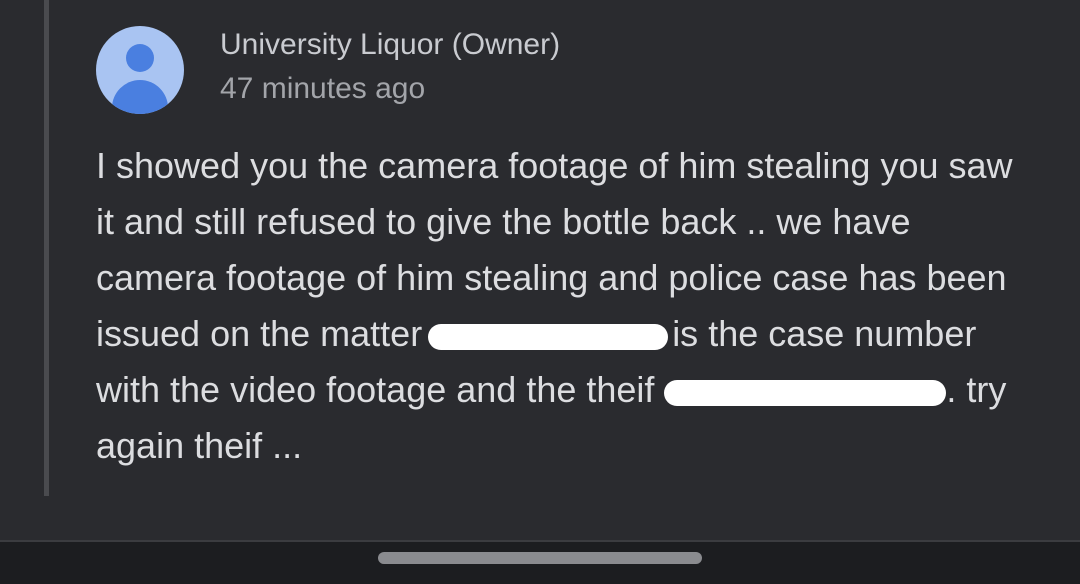 This screenshot has height=584, width=1080. I want to click on gesture-handle, so click(540, 558).